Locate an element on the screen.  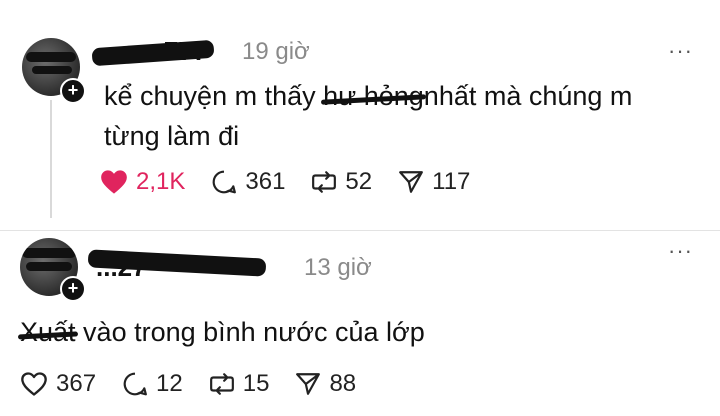
comment-count: 361 is located at coordinates (265, 181).